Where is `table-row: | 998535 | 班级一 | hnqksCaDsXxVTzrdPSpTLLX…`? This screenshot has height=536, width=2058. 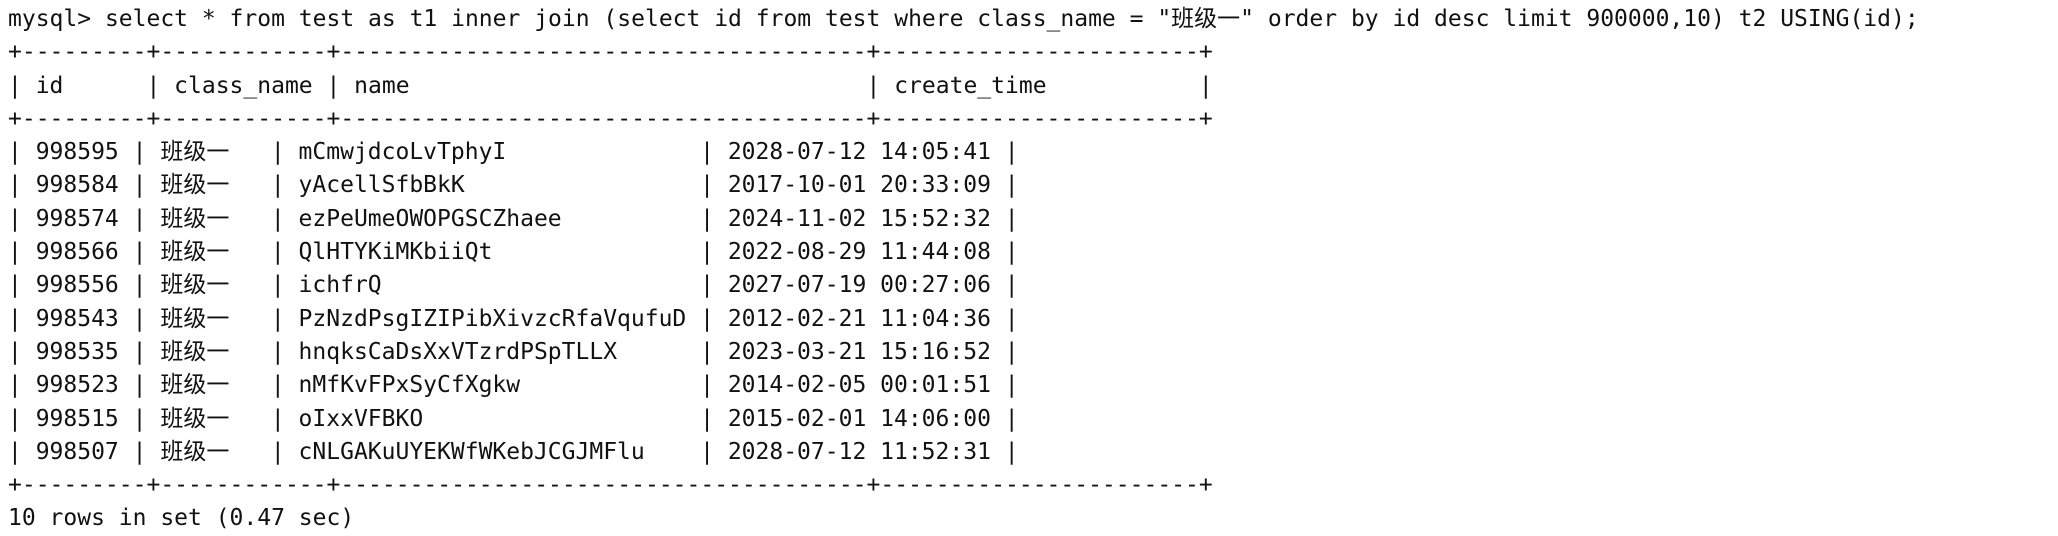 table-row: | 998535 | 班级一 | hnqksCaDsXxVTzrdPSpTLLX… is located at coordinates (513, 351).